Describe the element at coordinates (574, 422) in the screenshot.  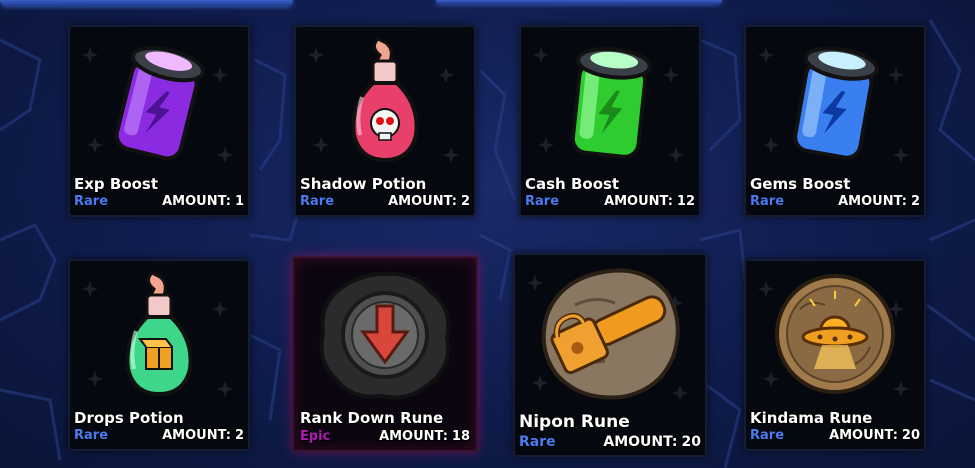
I see `item-name: Nipon Rune` at that location.